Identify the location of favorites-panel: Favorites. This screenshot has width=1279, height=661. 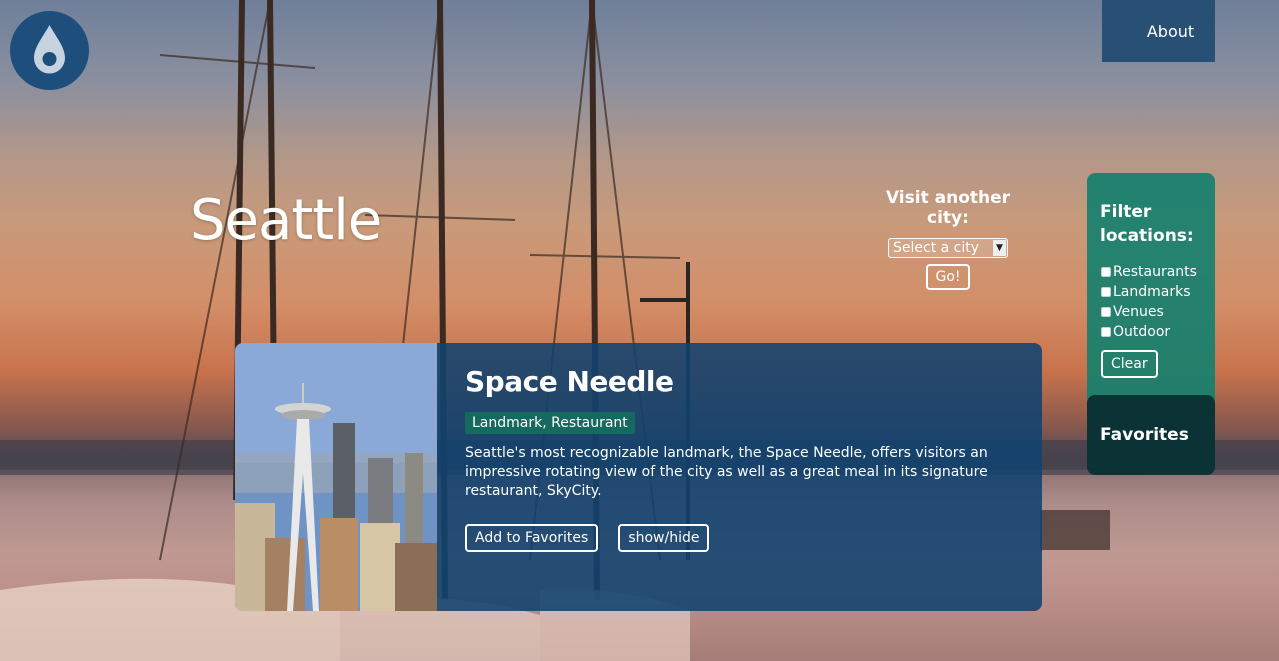
(1151, 435).